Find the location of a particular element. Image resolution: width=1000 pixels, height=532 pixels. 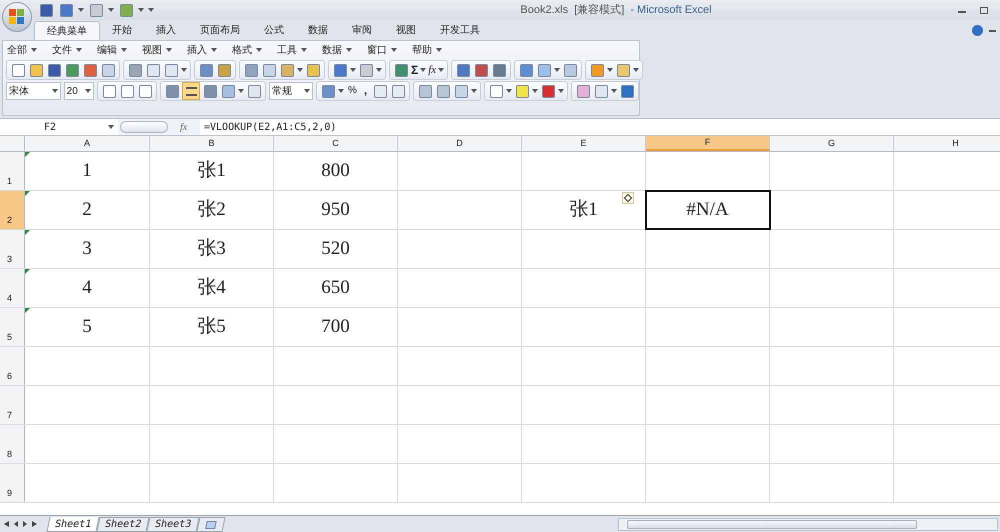

menu-item: 文件 is located at coordinates (73, 50).